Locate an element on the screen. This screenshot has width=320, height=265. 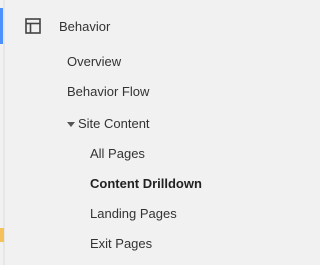
nav-group-site-content: Site Content is located at coordinates (108, 124).